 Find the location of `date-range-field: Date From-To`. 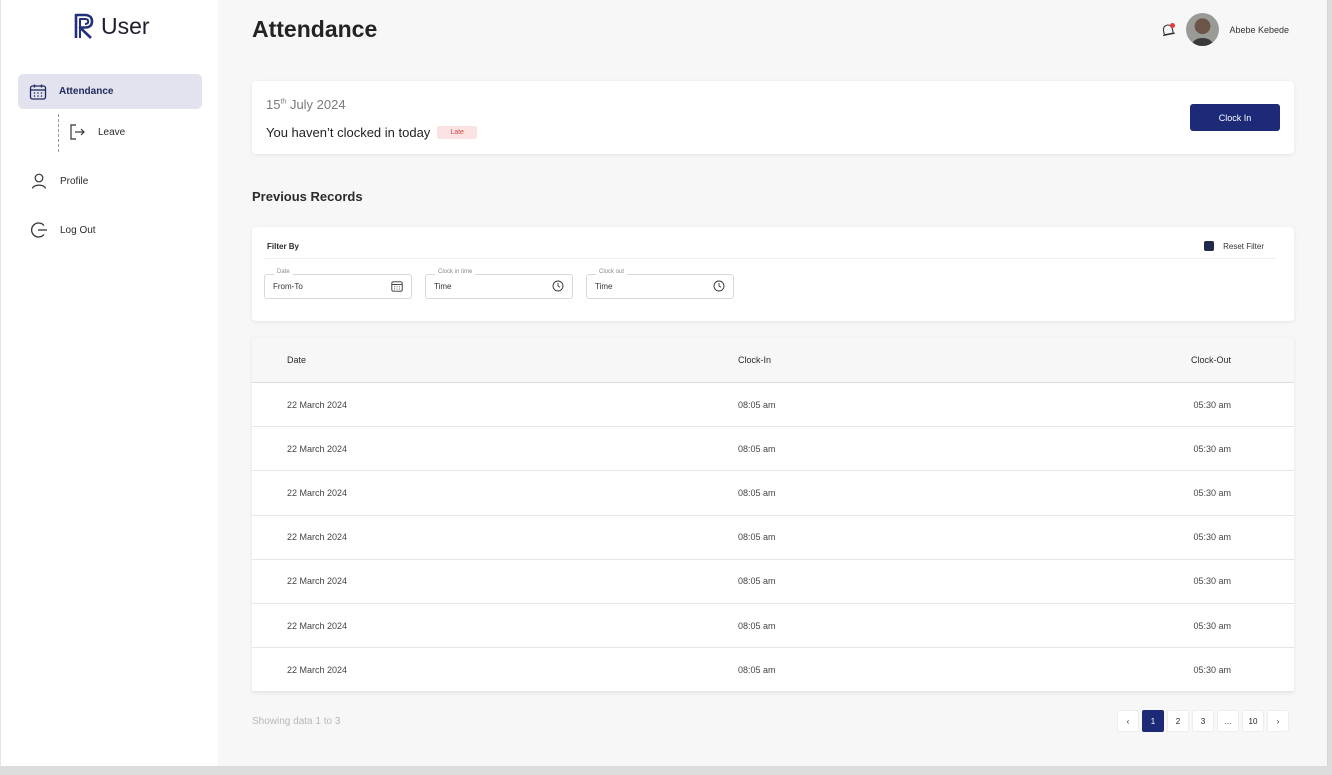

date-range-field: Date From-To is located at coordinates (338, 284).